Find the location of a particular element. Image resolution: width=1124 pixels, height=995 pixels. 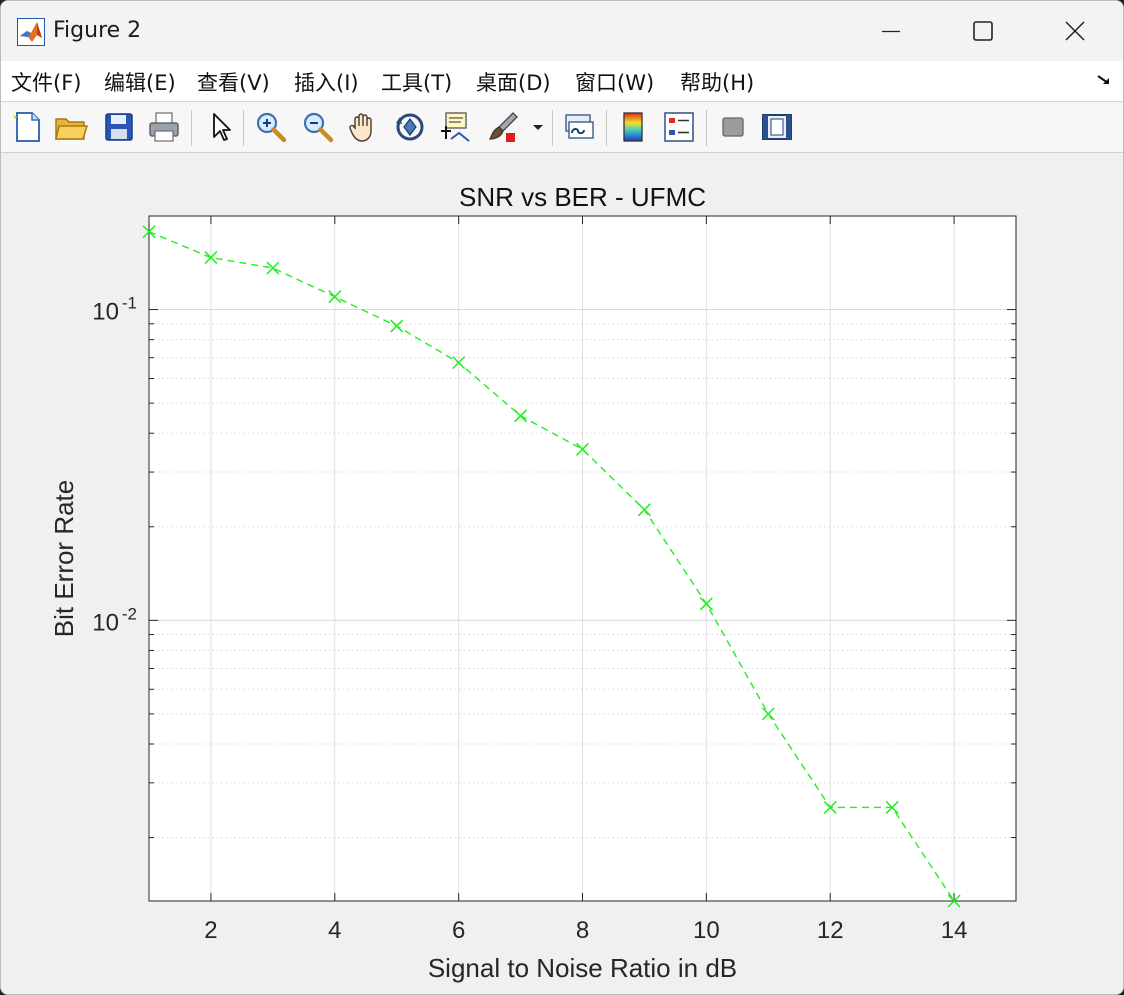

brush-dropdown-icon is located at coordinates (538, 127).